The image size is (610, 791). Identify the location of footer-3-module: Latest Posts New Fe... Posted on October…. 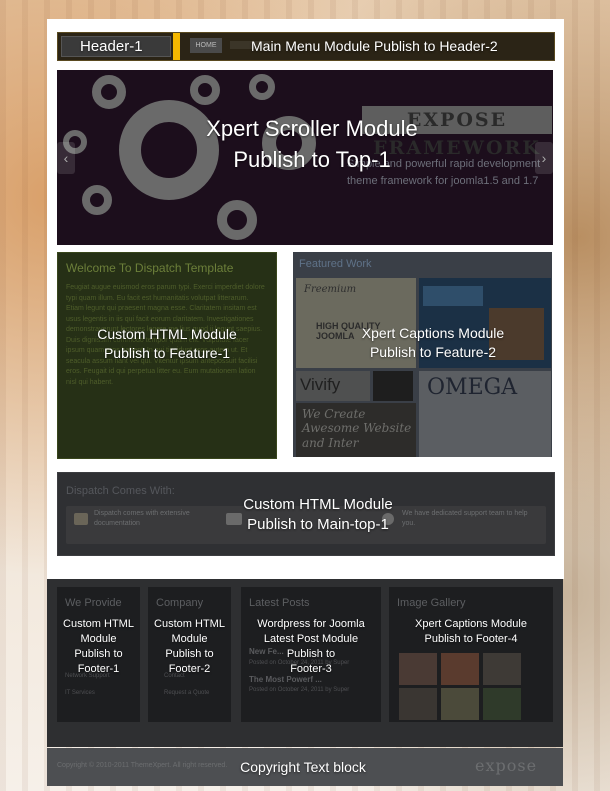
(311, 654).